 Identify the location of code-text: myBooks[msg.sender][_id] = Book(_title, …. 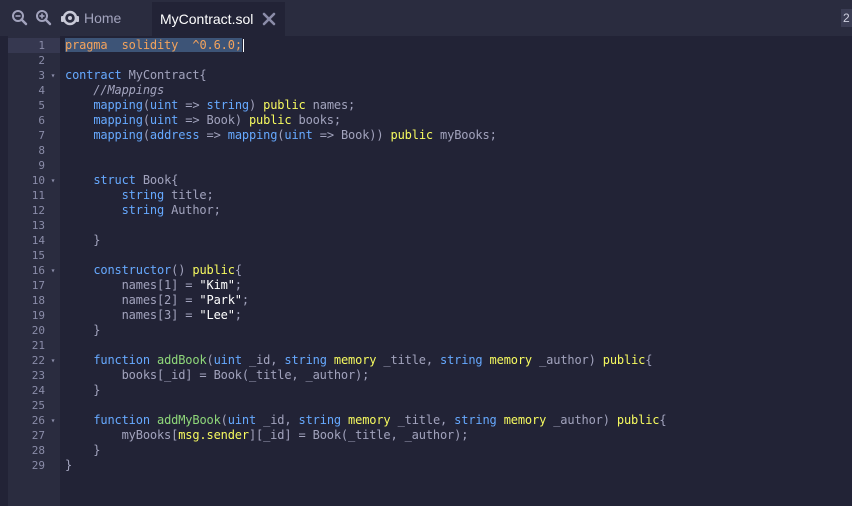
(267, 435).